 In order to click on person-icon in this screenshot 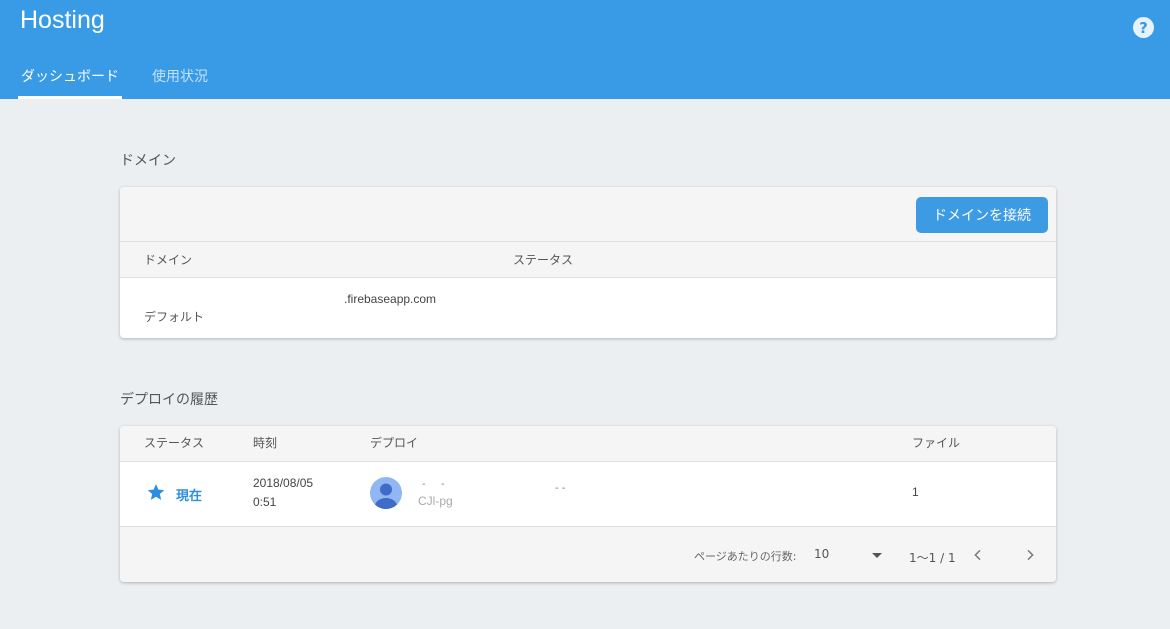, I will do `click(386, 496)`.